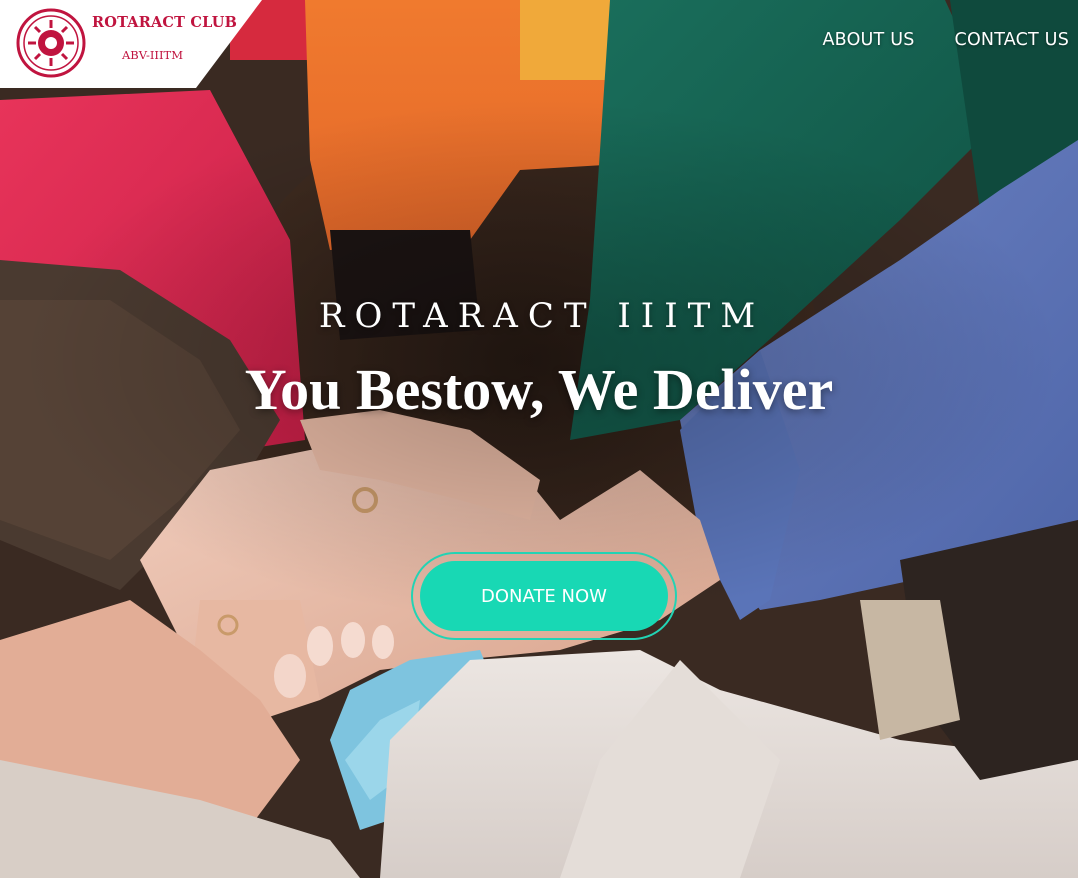 The height and width of the screenshot is (878, 1078). Describe the element at coordinates (131, 44) in the screenshot. I see `site-logo: ROTARACT CLUB ABV-IIITM` at that location.